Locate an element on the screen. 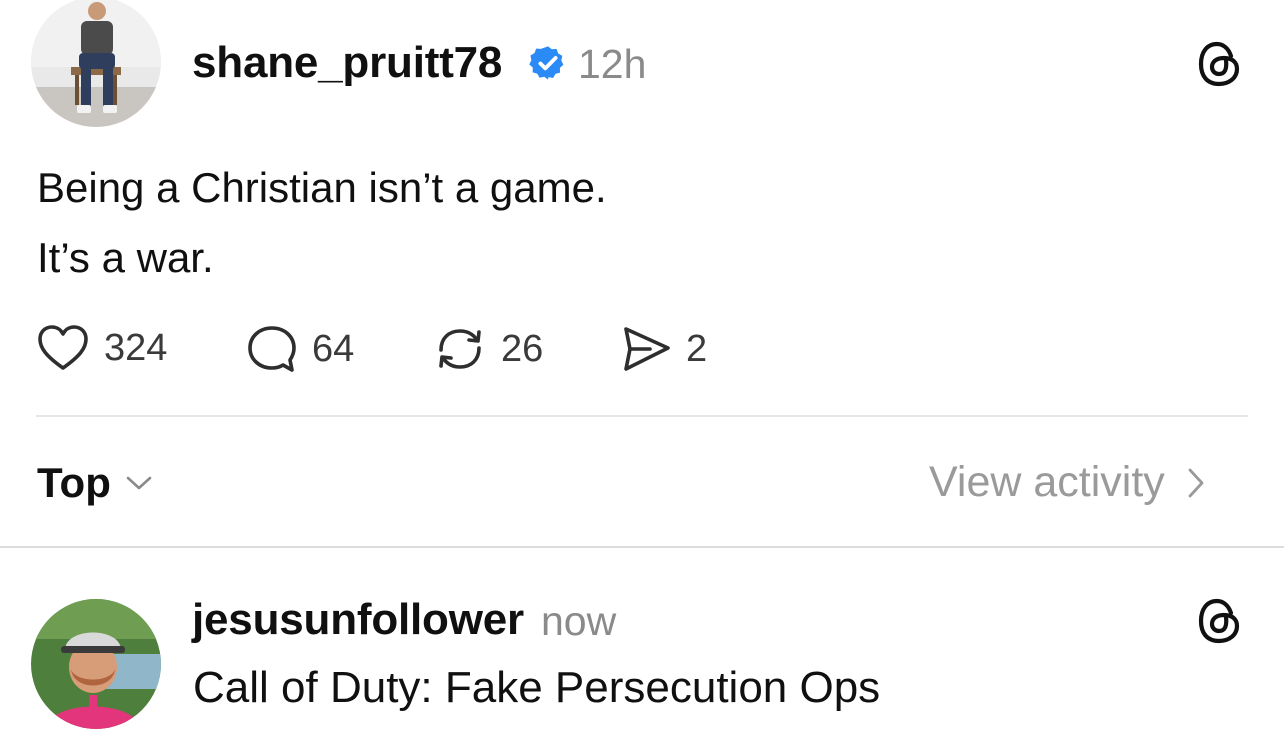 The width and height of the screenshot is (1284, 729). reply-author-avatar is located at coordinates (96, 664).